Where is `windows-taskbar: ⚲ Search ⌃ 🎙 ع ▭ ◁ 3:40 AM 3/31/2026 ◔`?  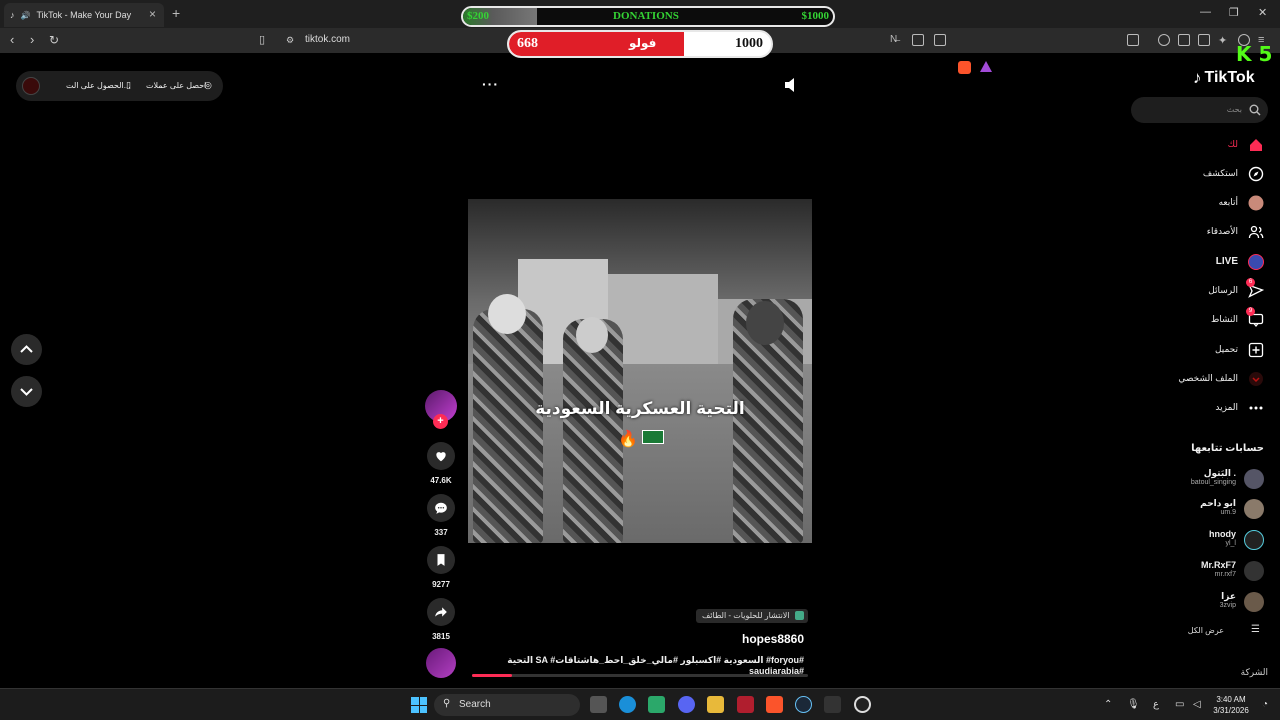
windows-taskbar: ⚲ Search ⌃ 🎙 ع ▭ ◁ 3:40 AM 3/31/2026 ◔ is located at coordinates (640, 704).